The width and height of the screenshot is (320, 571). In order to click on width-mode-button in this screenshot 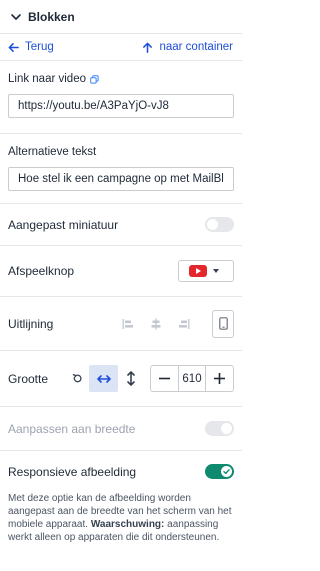, I will do `click(103, 378)`.